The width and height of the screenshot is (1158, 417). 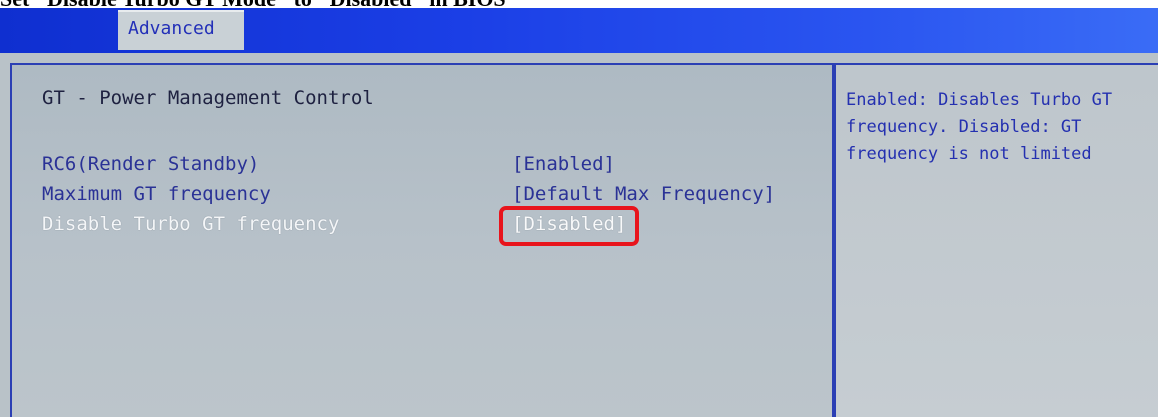 I want to click on tab-advanced: Advanced, so click(x=181, y=30).